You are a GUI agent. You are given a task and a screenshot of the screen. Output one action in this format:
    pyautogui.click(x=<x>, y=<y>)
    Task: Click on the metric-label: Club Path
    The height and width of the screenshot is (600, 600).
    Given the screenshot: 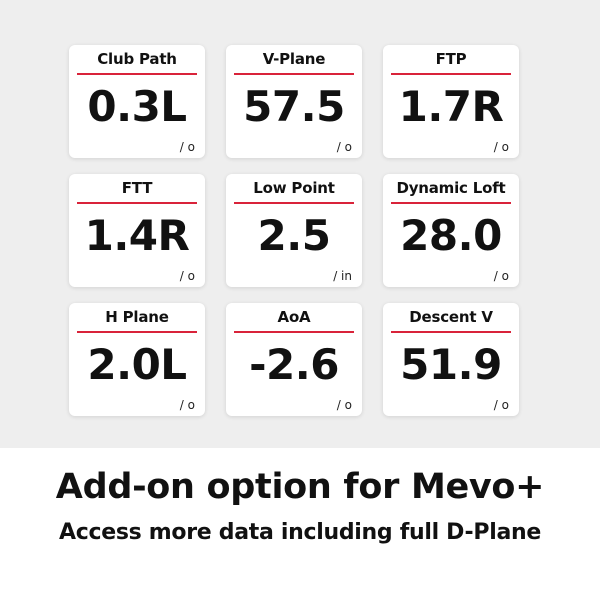 What is the action you would take?
    pyautogui.click(x=137, y=59)
    